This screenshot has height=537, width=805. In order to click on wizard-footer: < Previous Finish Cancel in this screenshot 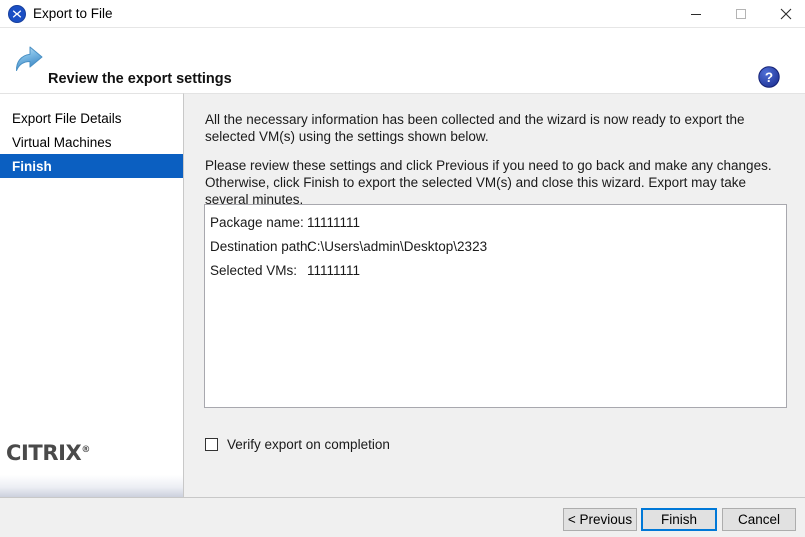, I will do `click(402, 517)`.